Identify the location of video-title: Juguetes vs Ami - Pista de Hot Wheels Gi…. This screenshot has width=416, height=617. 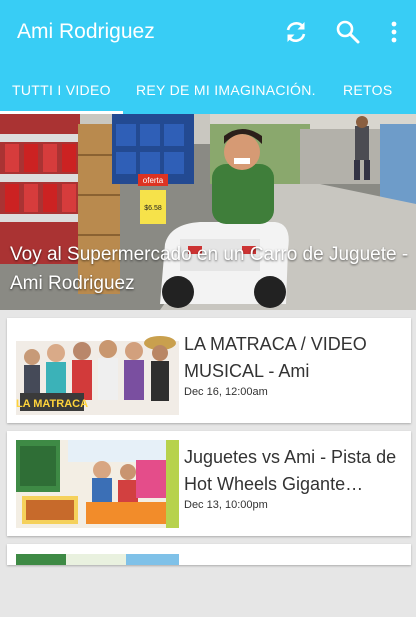
(290, 470).